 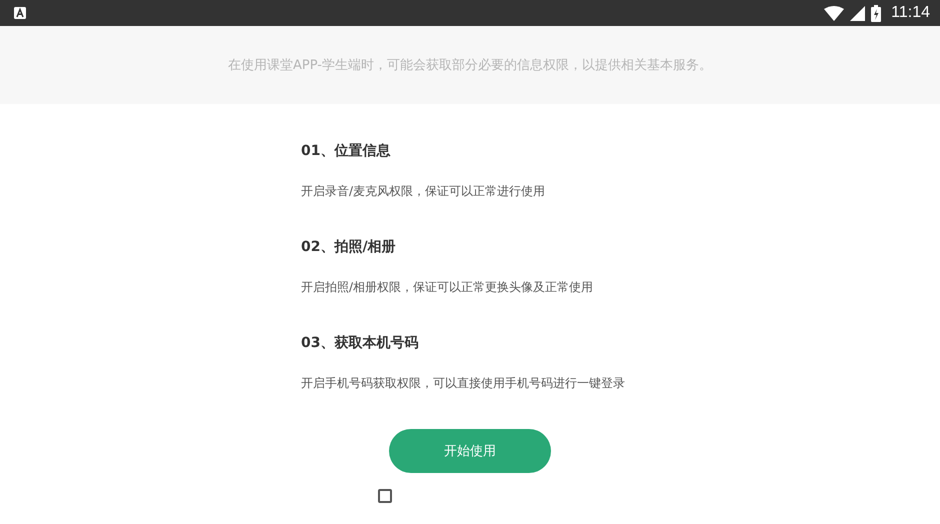 I want to click on permission-description: 开启手机号码获取权限，可以直接使用手机号码进行一键登录, so click(x=463, y=383).